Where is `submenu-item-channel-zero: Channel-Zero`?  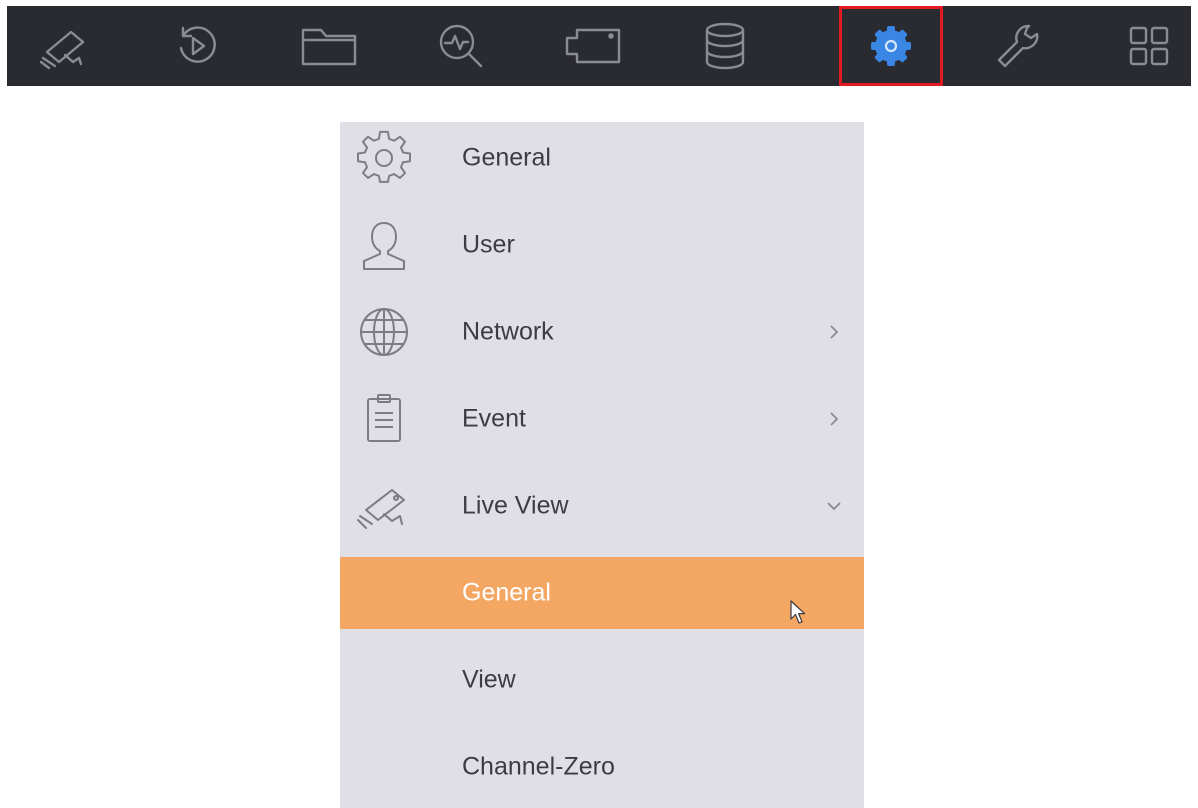 submenu-item-channel-zero: Channel-Zero is located at coordinates (602, 767).